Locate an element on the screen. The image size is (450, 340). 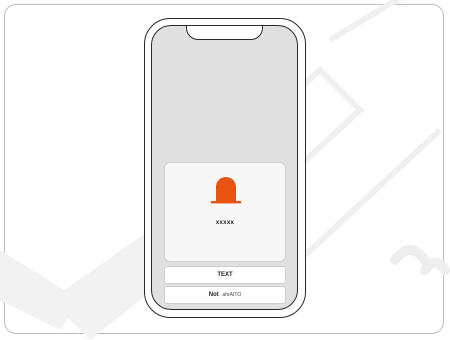
not-button: Not ahrAITO is located at coordinates (225, 295).